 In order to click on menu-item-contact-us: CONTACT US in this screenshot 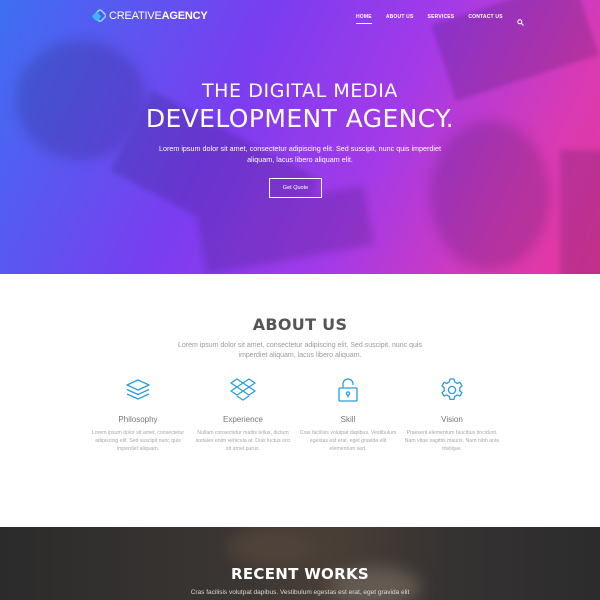, I will do `click(485, 17)`.